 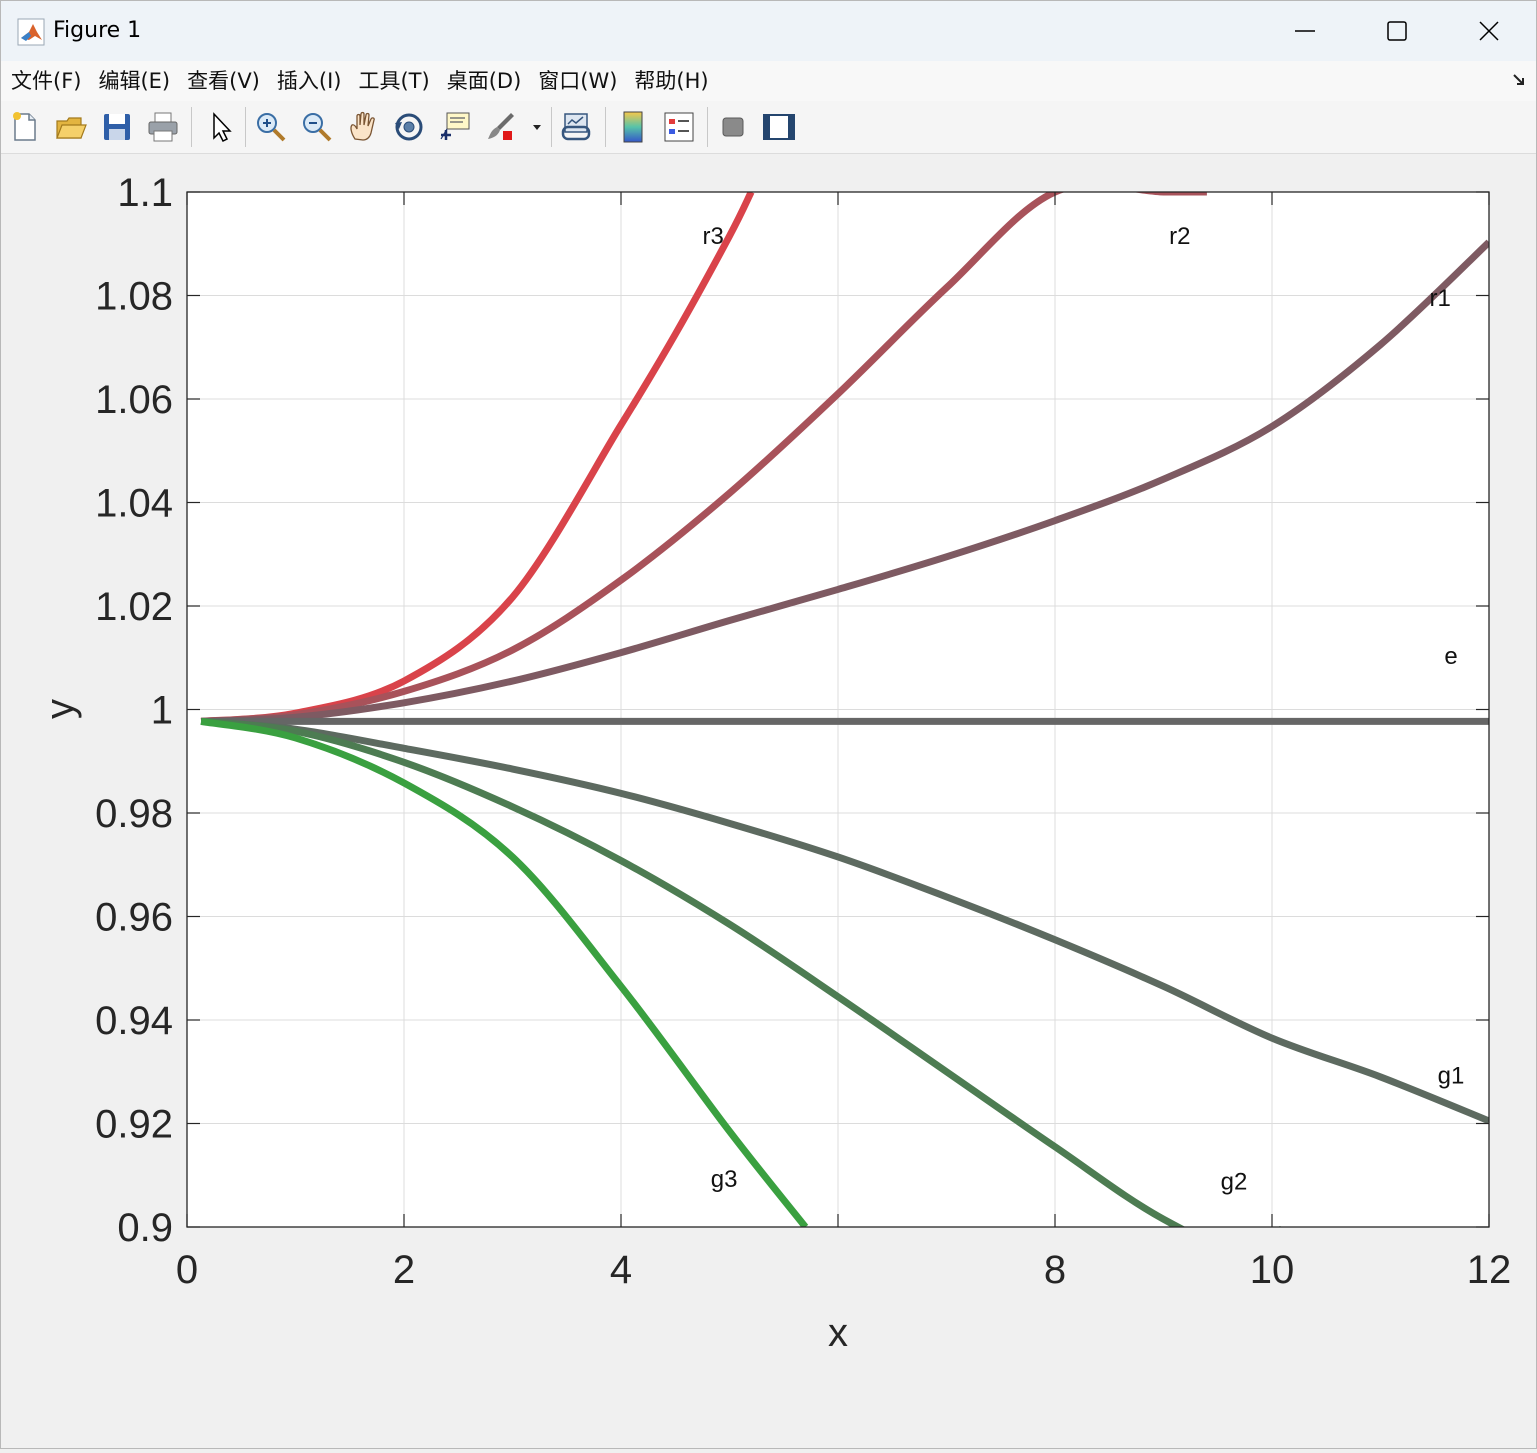 What do you see at coordinates (363, 127) in the screenshot?
I see `pan-hand-icon` at bounding box center [363, 127].